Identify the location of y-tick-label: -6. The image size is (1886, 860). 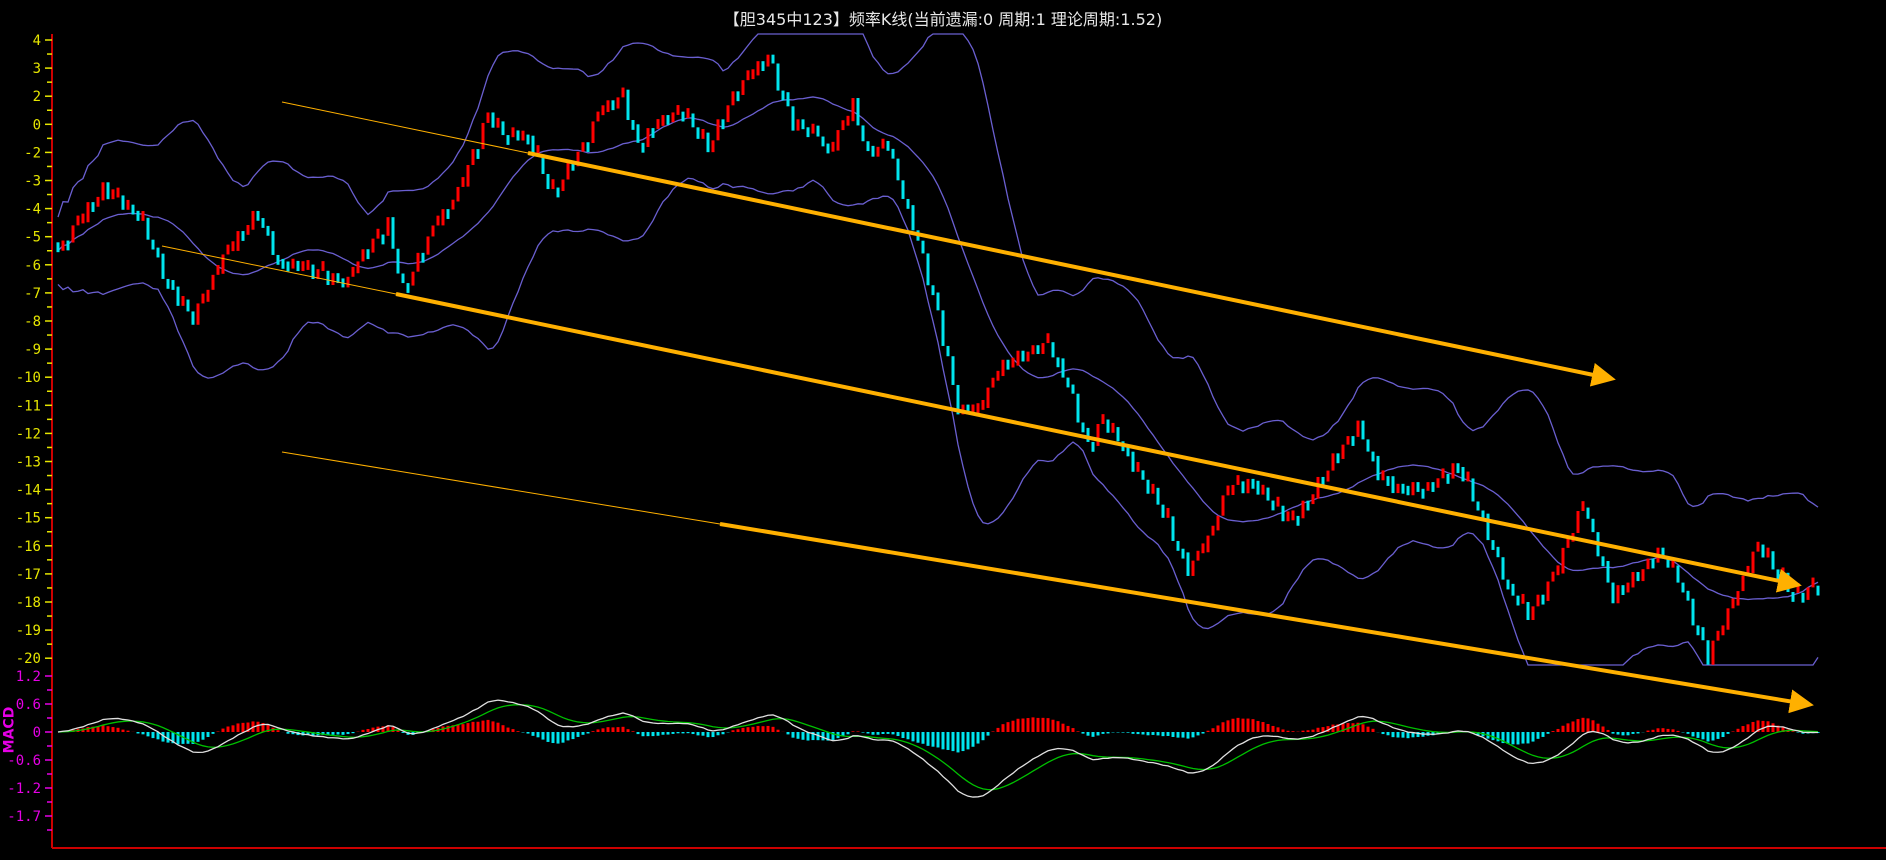
(32, 266).